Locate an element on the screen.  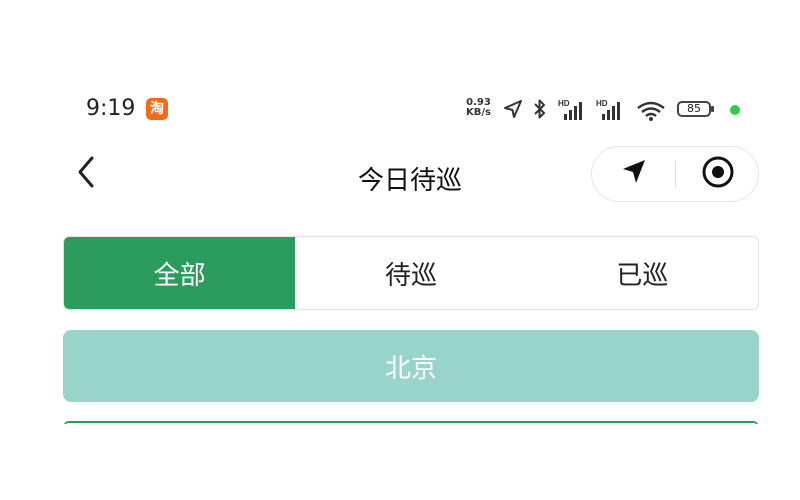
region-button: 北京 is located at coordinates (411, 366).